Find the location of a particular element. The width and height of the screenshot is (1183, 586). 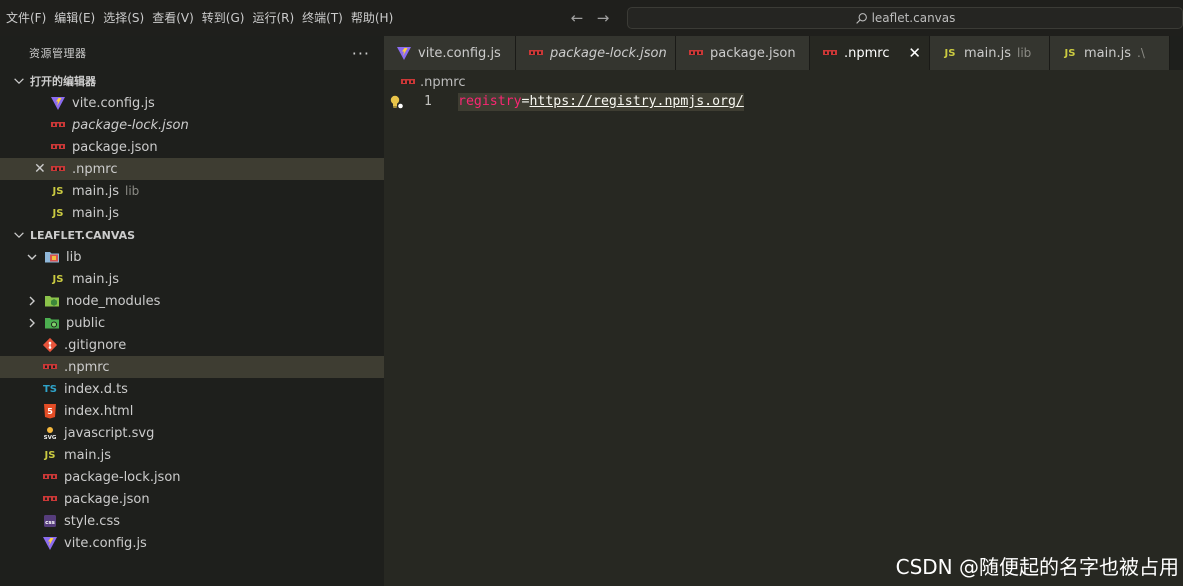

open-editor-item: package-lock.json is located at coordinates (192, 125).